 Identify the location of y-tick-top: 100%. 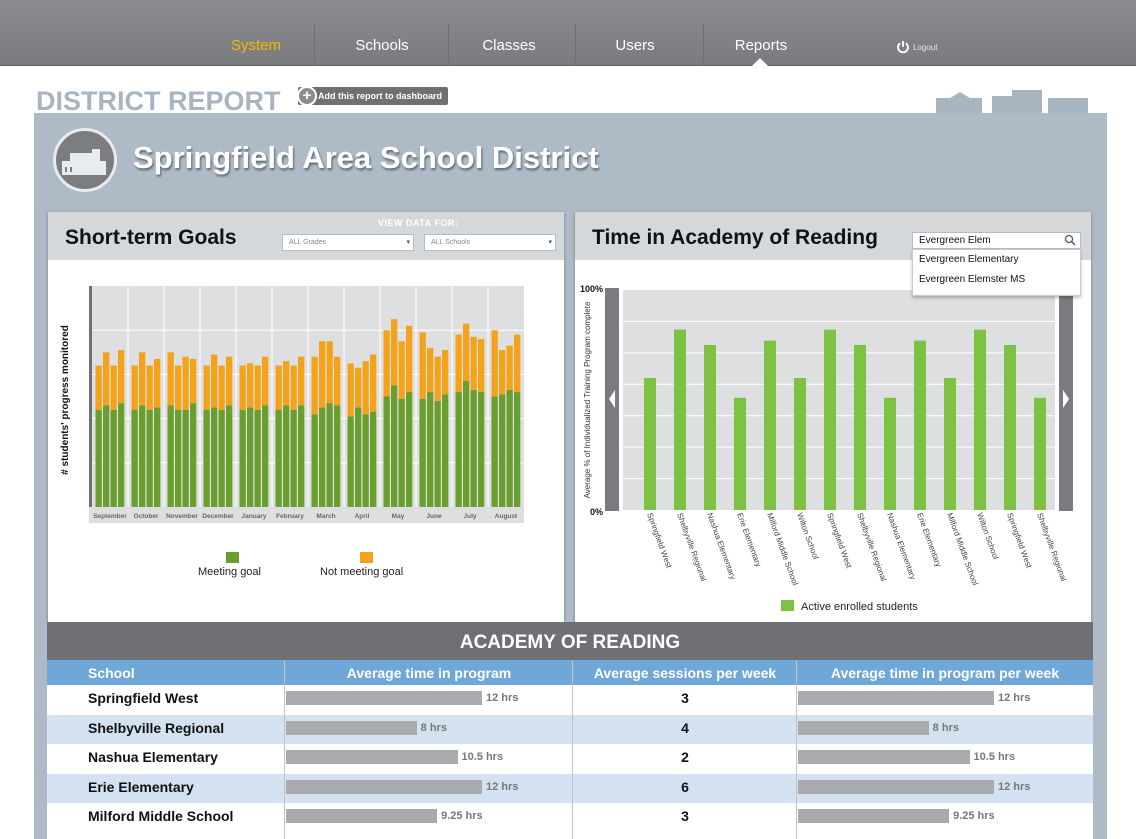
(591, 289).